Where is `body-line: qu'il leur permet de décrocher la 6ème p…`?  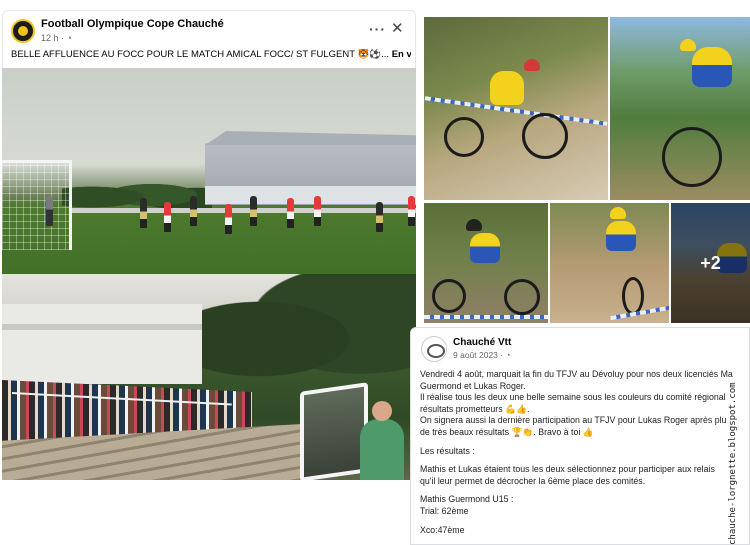
body-line: qu'il leur permet de décrocher la 6ème p… is located at coordinates (533, 480).